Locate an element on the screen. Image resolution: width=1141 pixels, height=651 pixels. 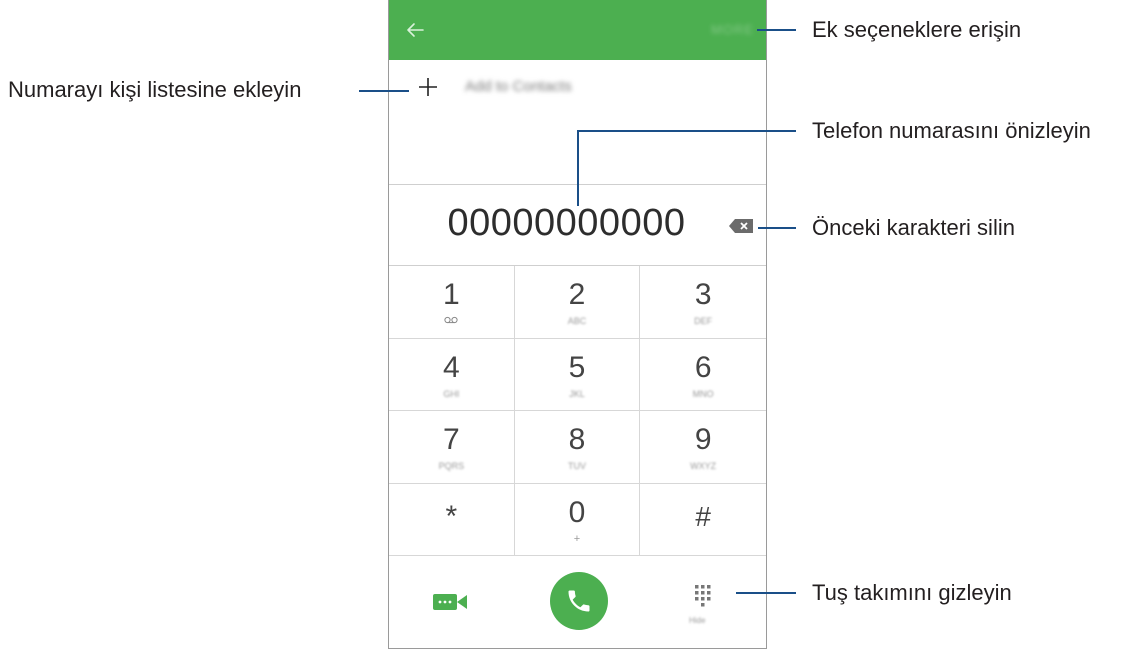
key-digit: 6 is located at coordinates (703, 367).